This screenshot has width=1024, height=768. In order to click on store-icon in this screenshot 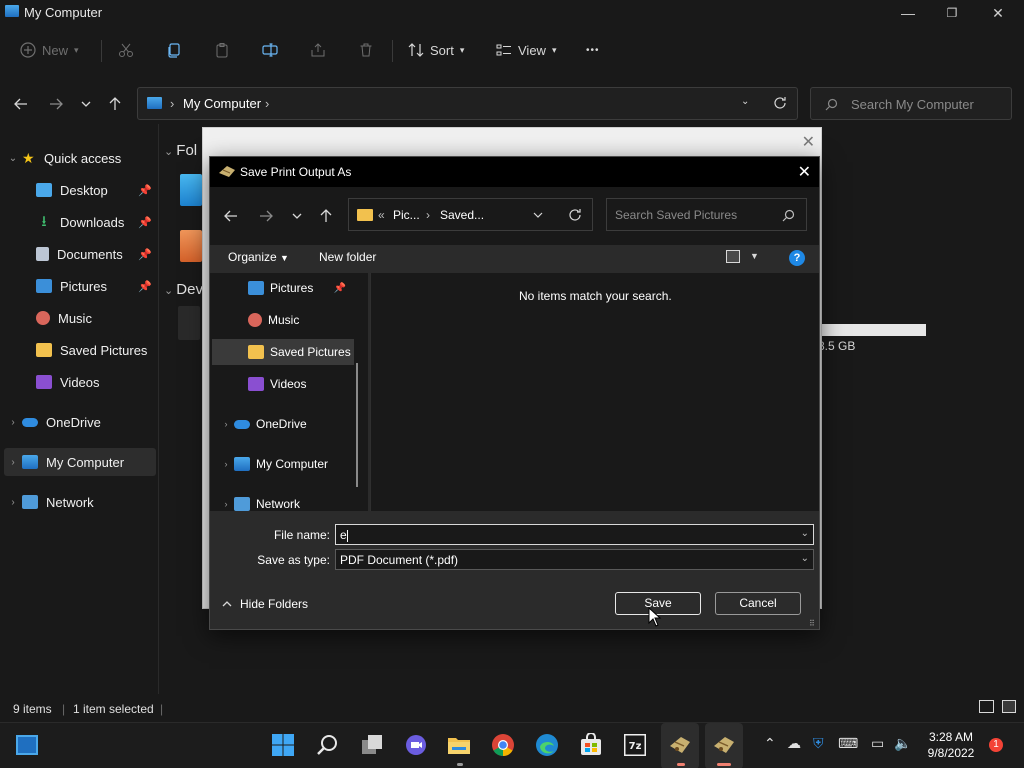, I will do `click(591, 745)`.